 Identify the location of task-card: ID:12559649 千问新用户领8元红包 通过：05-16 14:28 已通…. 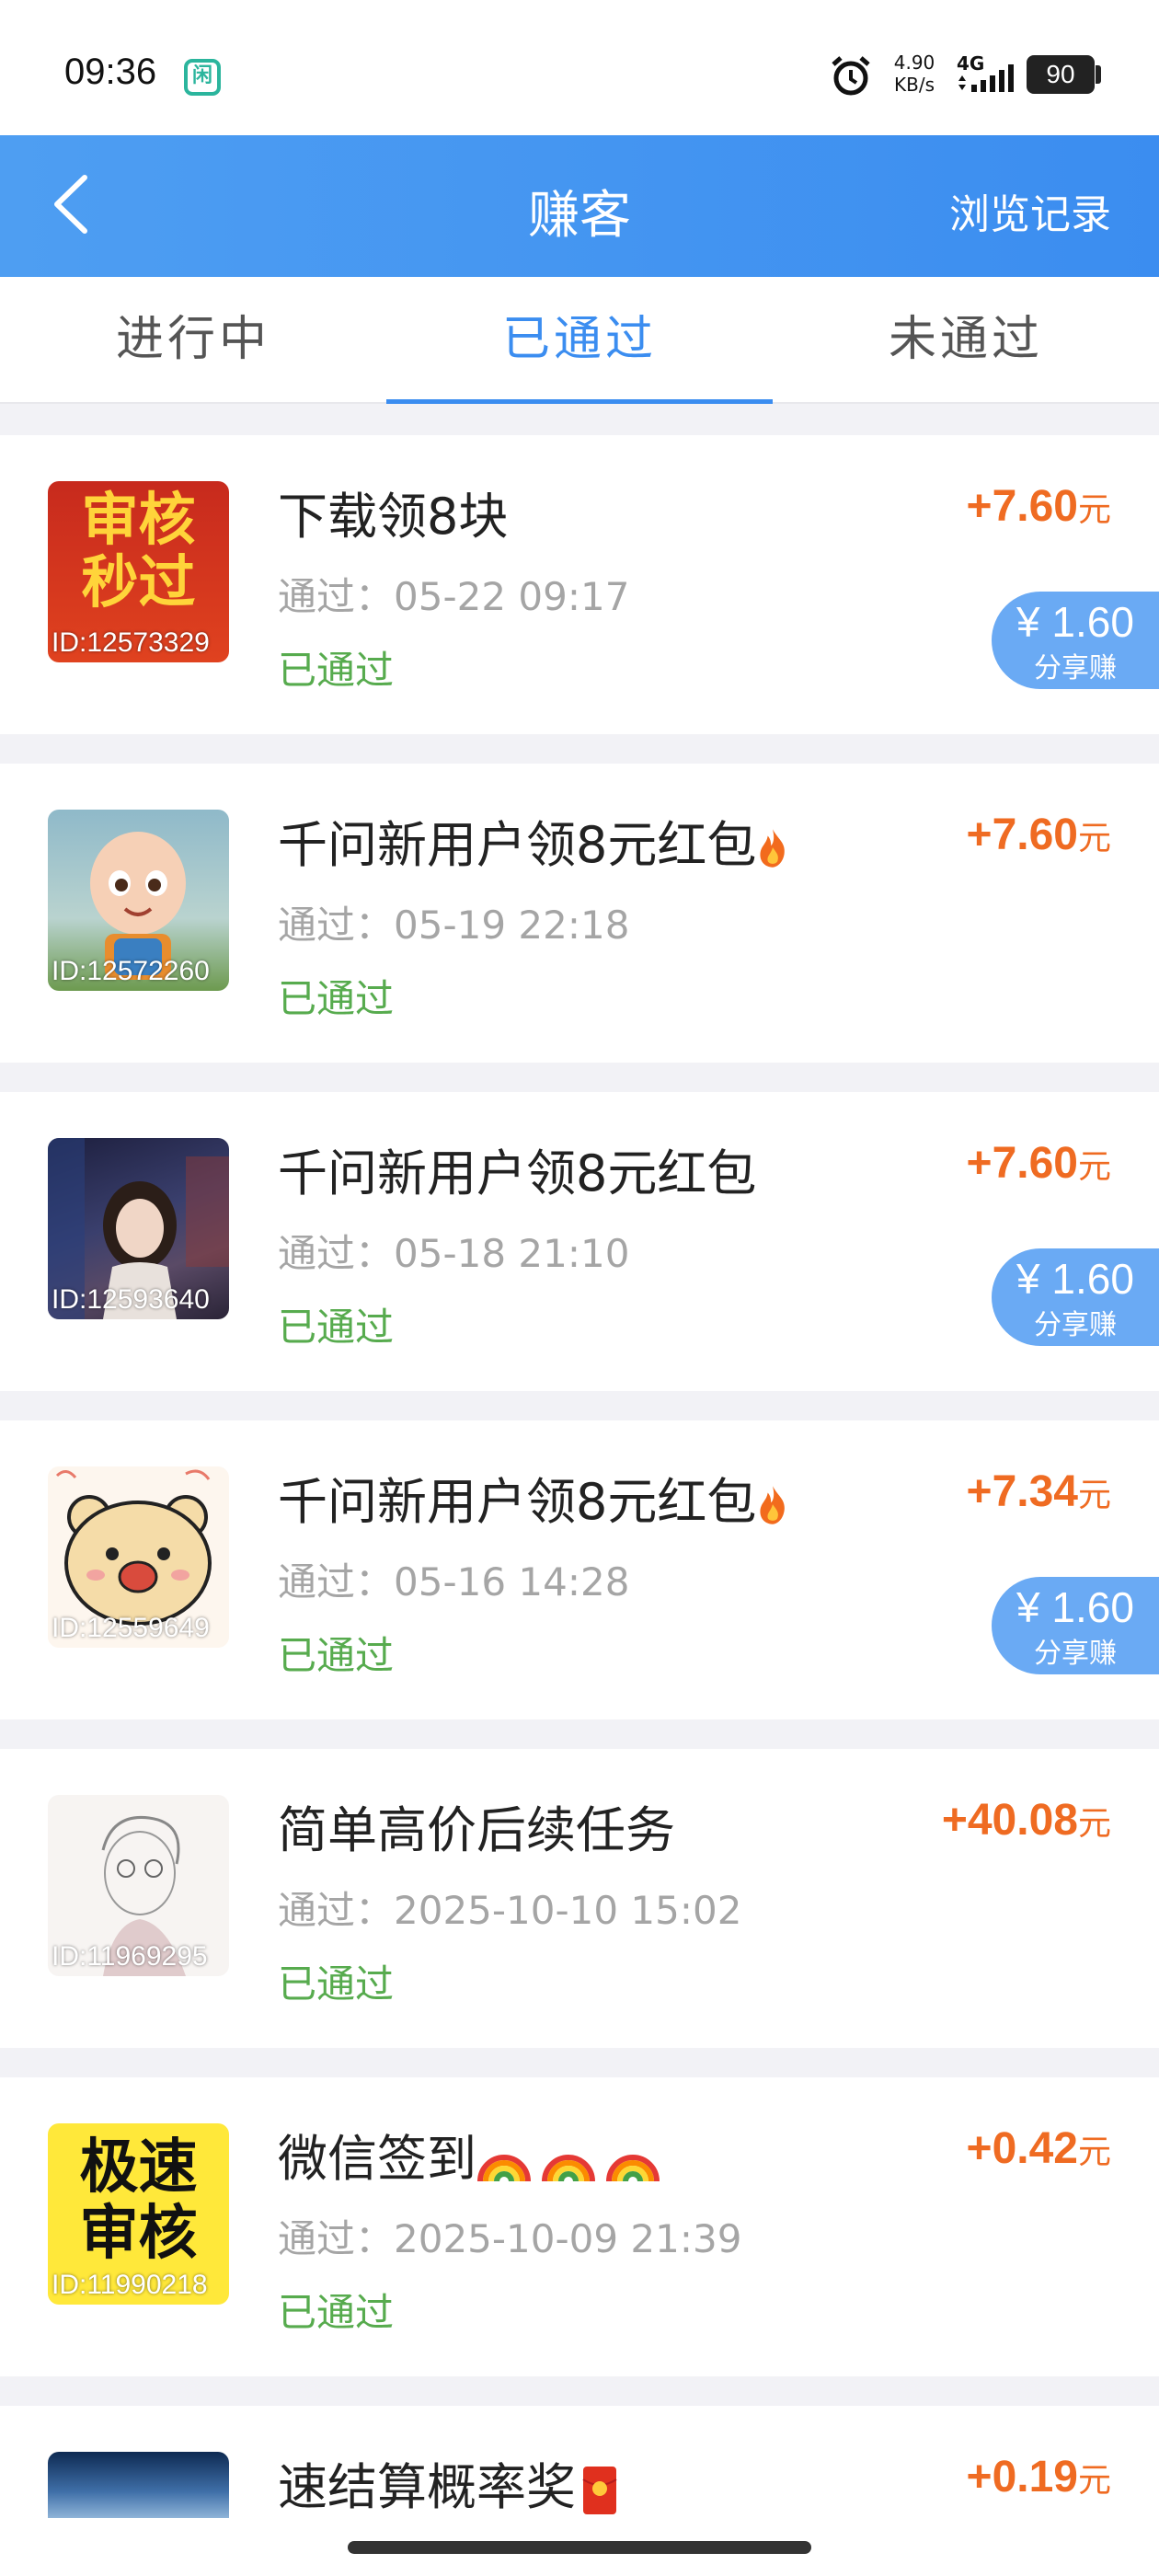
(579, 1569).